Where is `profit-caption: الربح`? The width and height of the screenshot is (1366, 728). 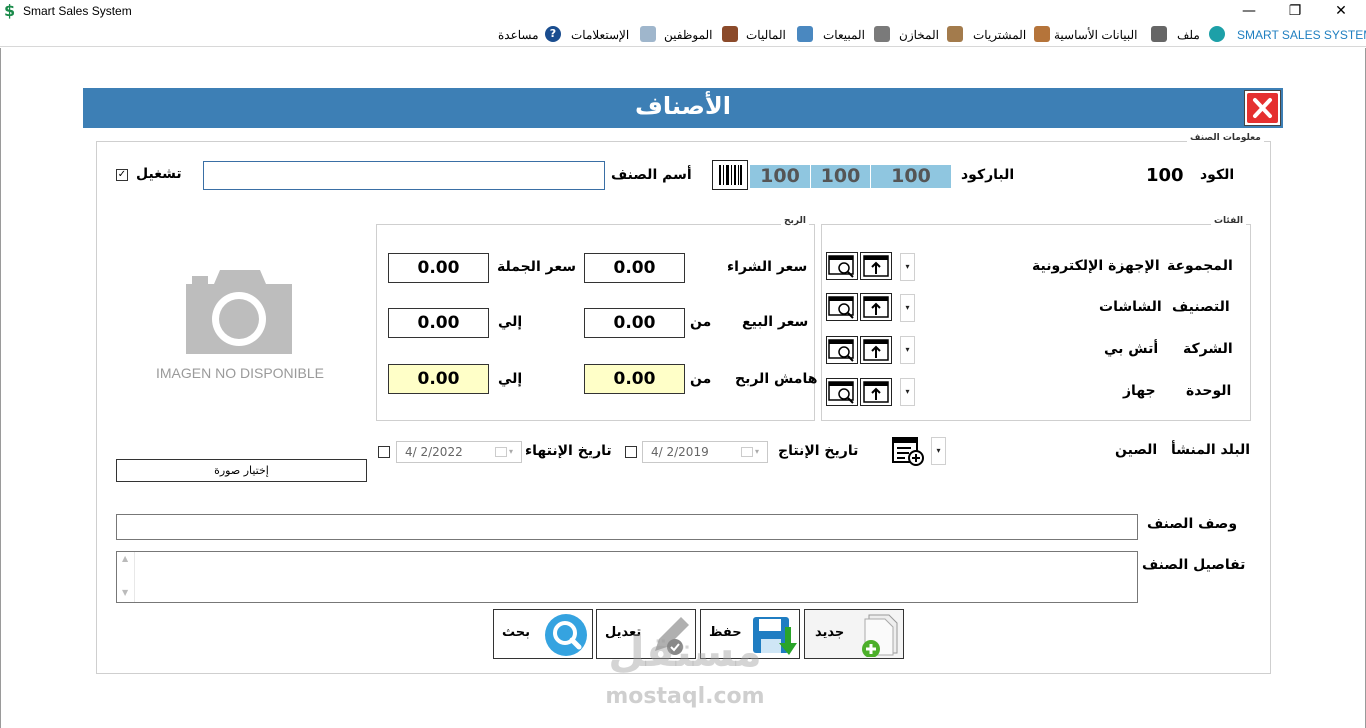 profit-caption: الربح is located at coordinates (795, 221).